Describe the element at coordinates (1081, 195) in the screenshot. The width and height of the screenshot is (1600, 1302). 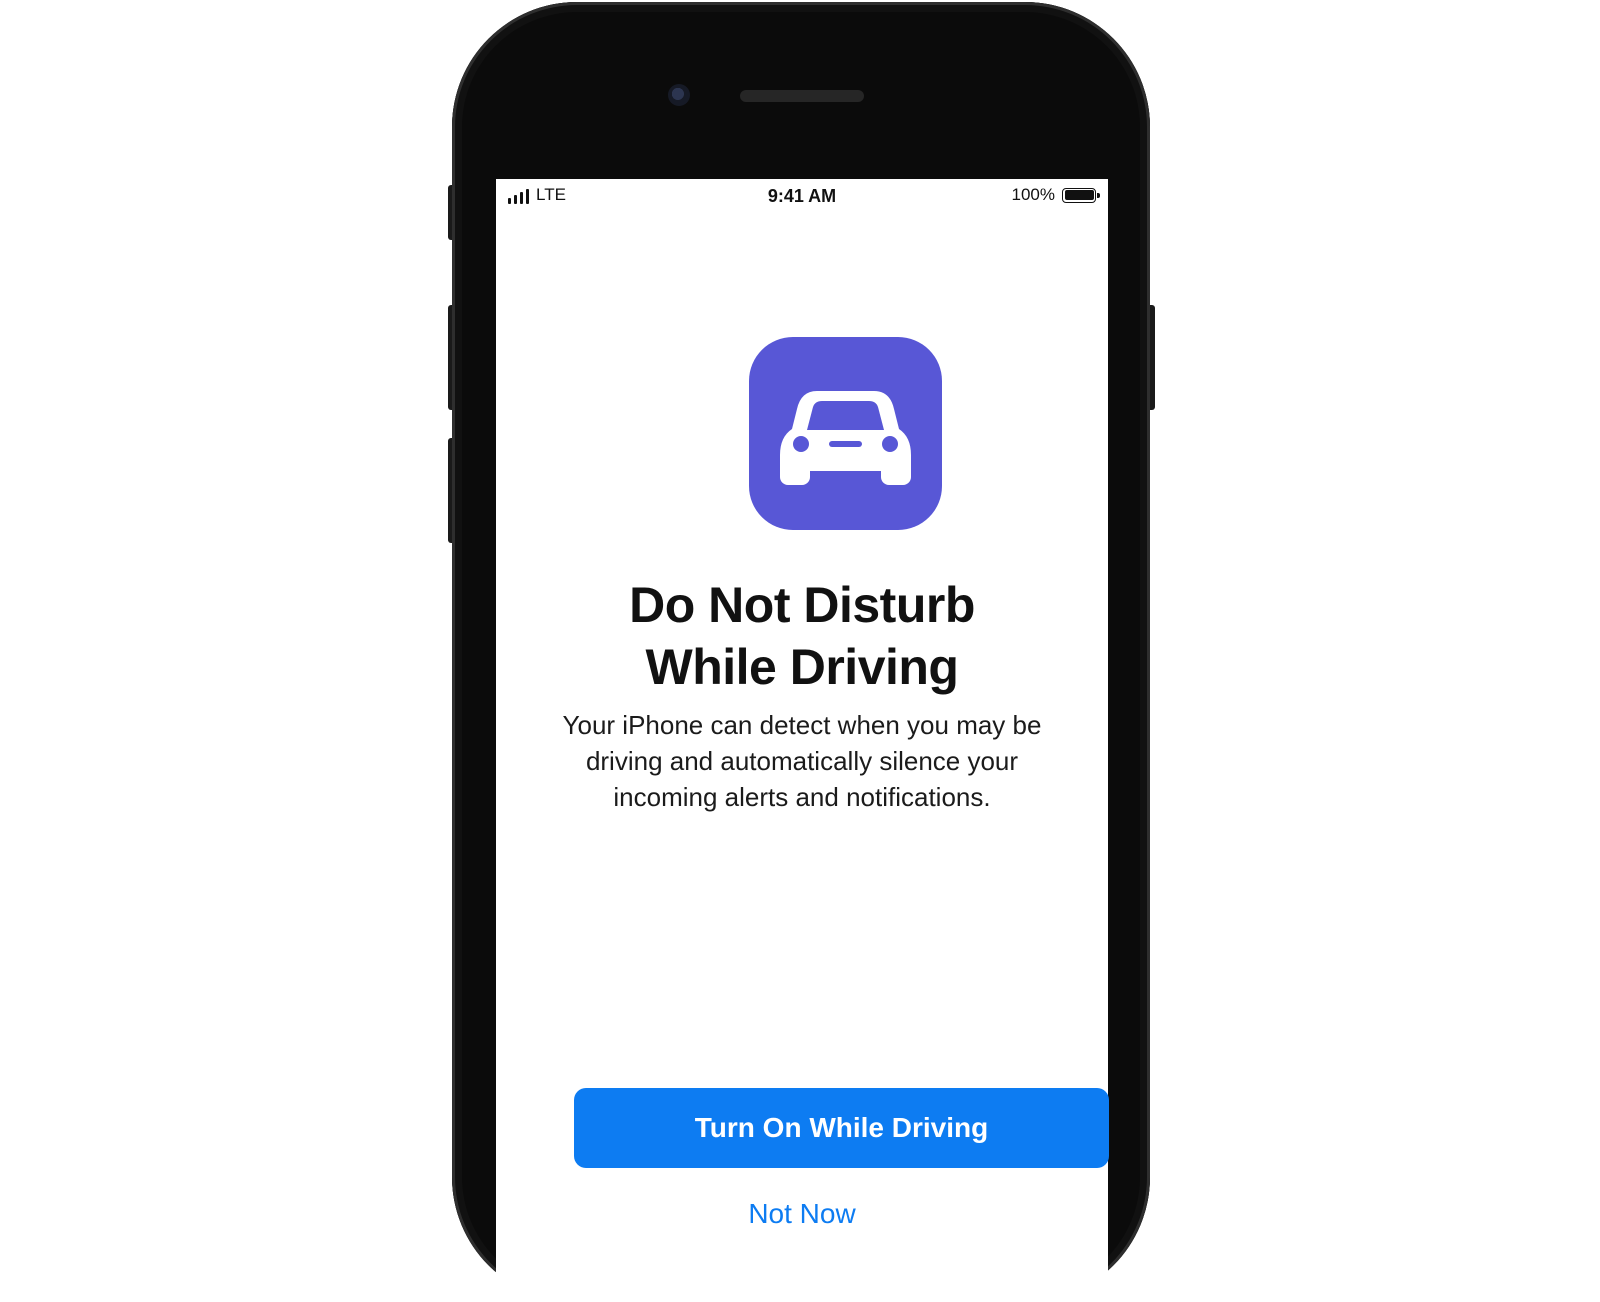
I see `battery-icon` at that location.